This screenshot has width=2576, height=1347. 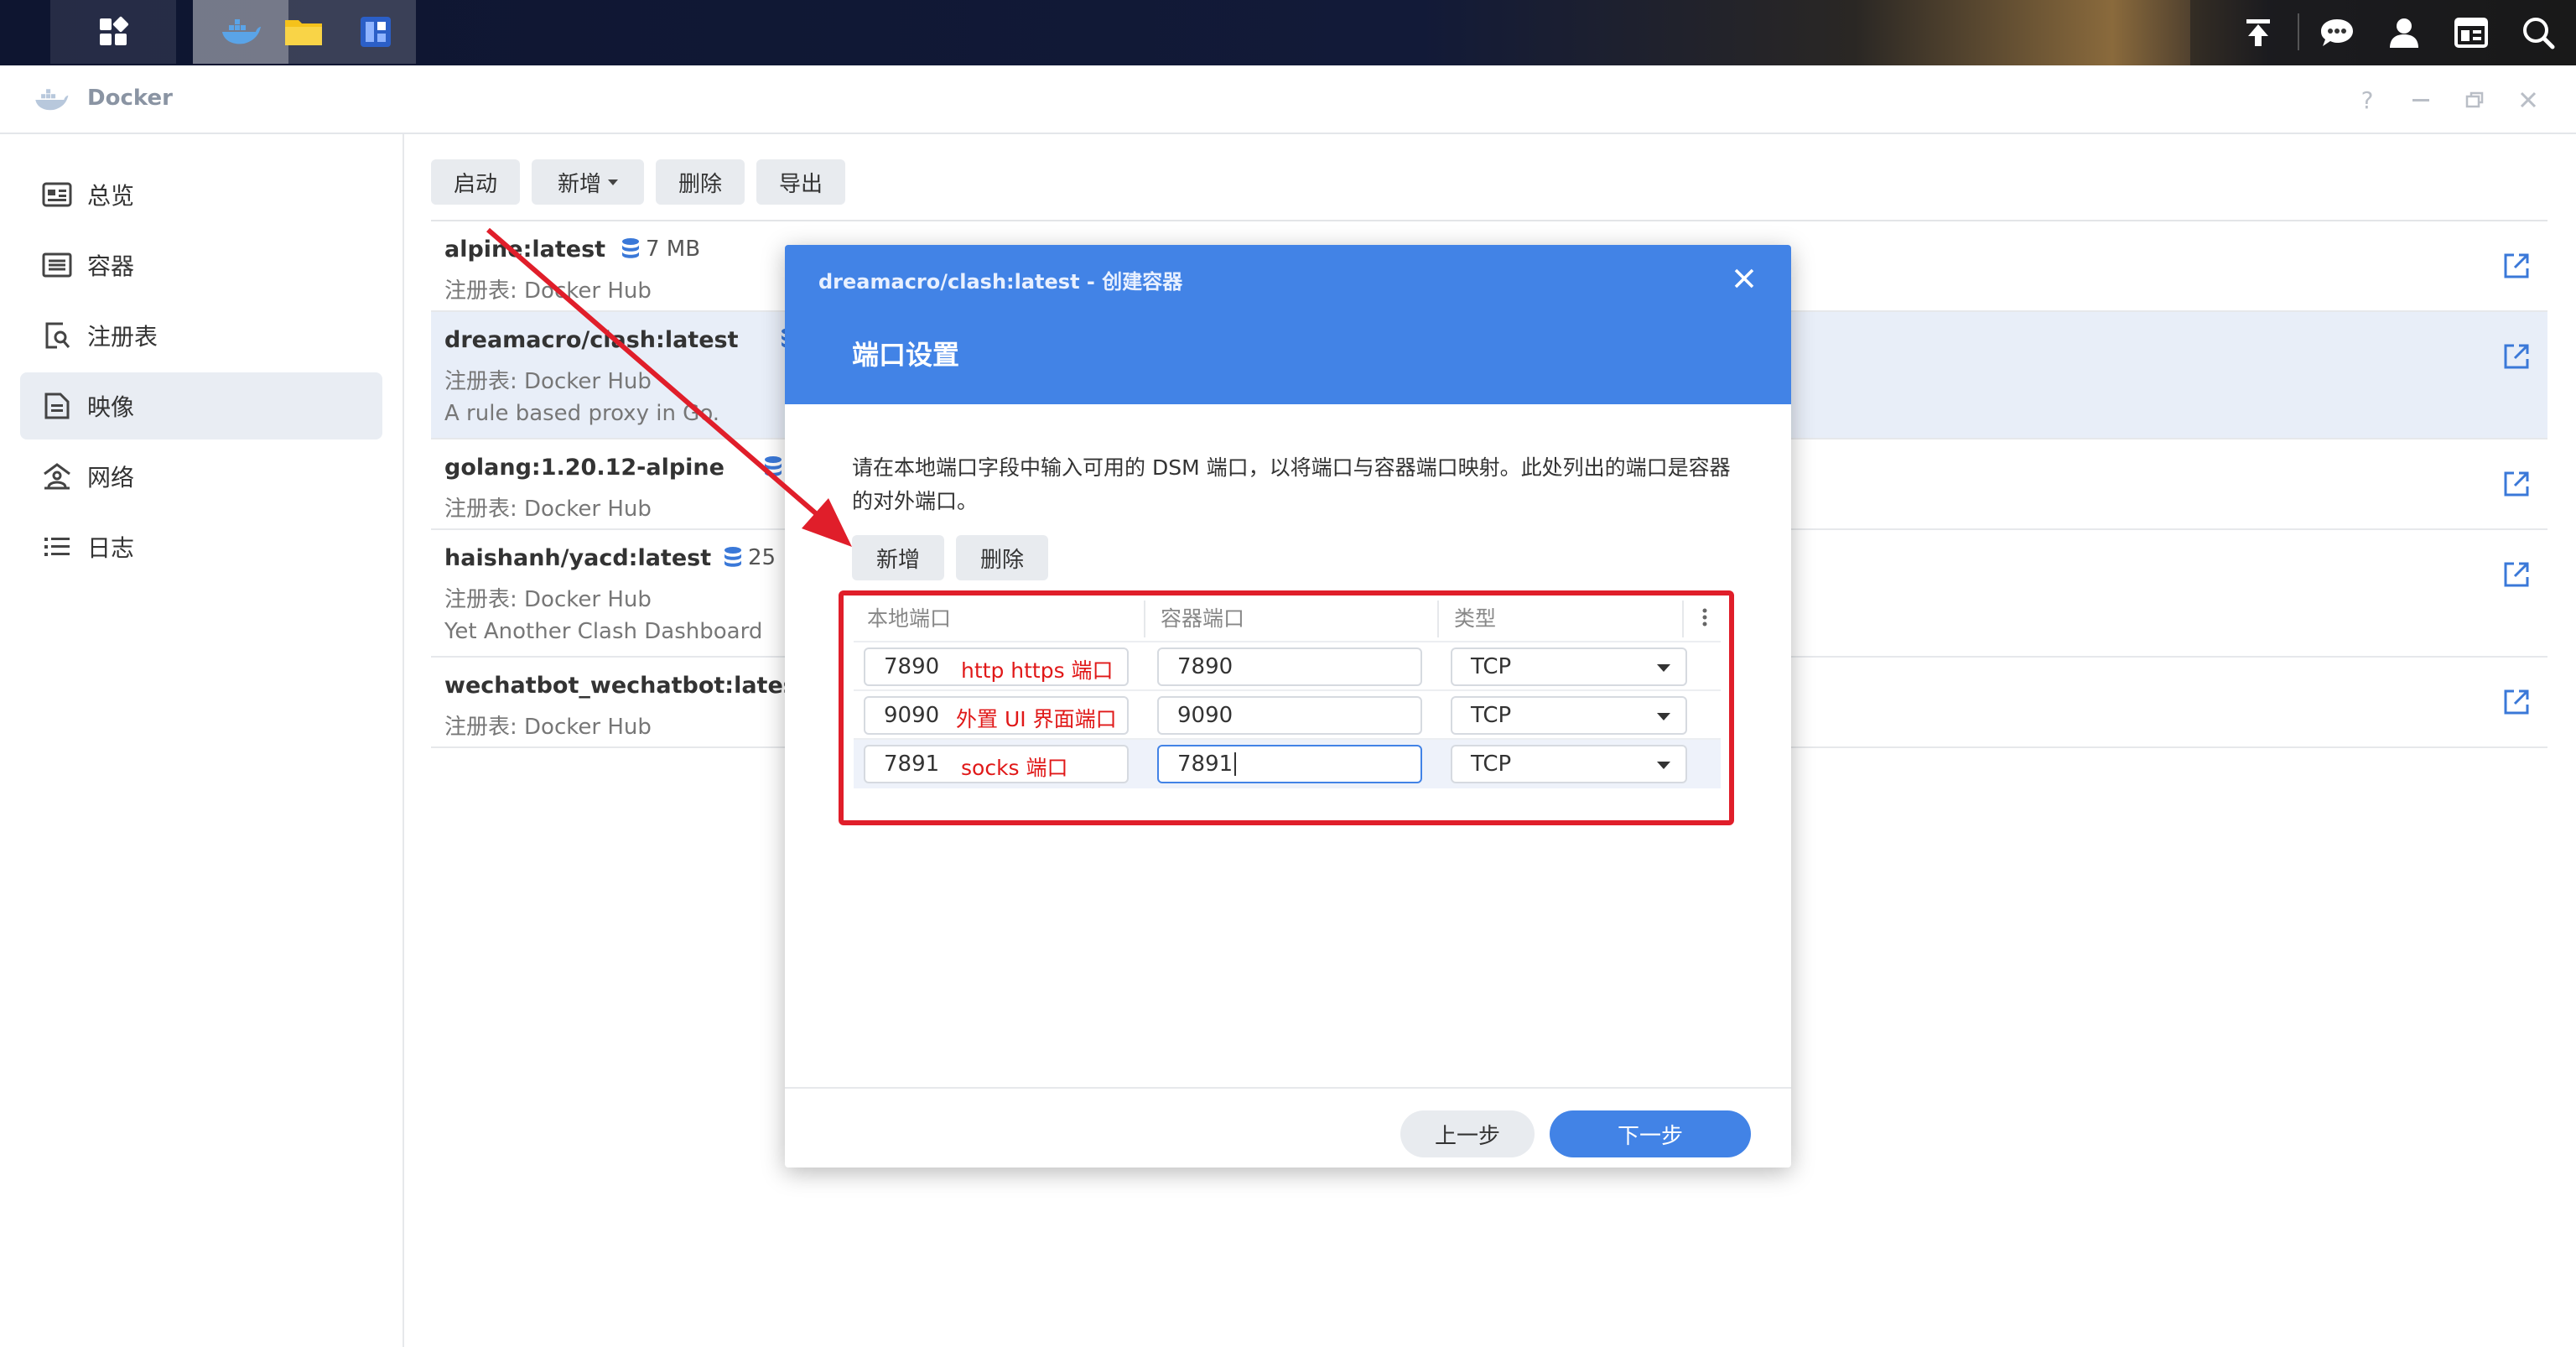 I want to click on close-icon, so click(x=1744, y=278).